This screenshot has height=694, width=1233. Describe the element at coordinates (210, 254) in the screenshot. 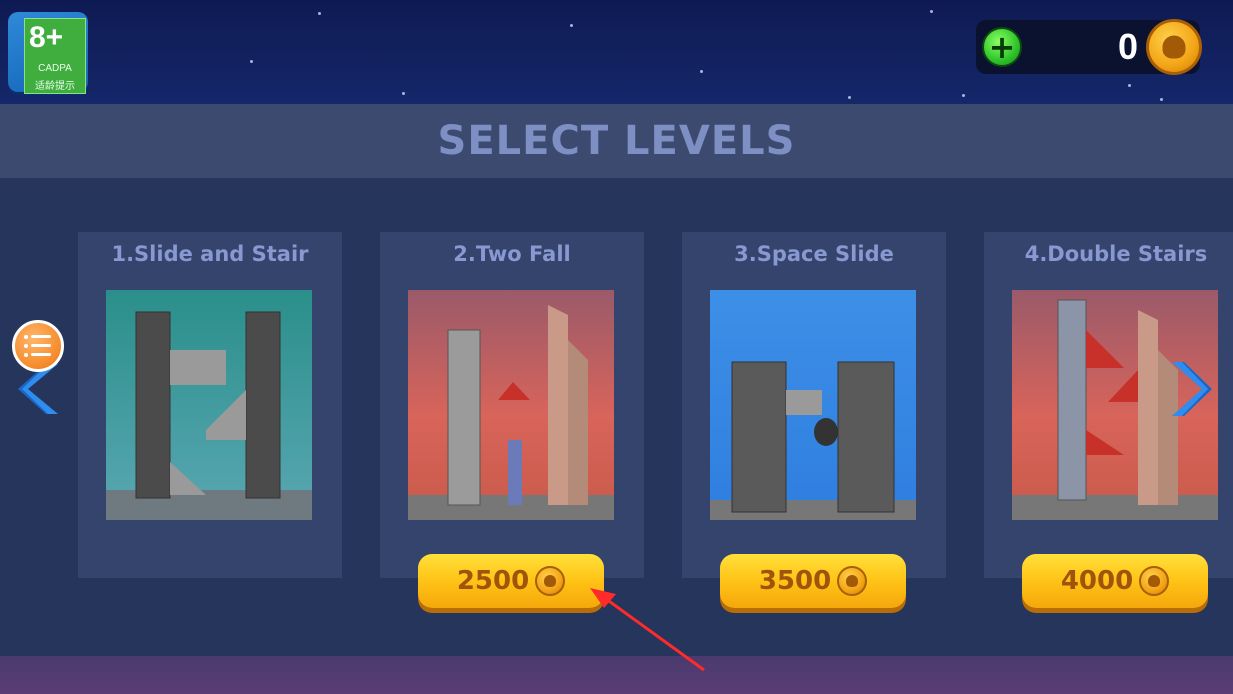

I see `level-card-title: 1.Slide and Stair` at that location.